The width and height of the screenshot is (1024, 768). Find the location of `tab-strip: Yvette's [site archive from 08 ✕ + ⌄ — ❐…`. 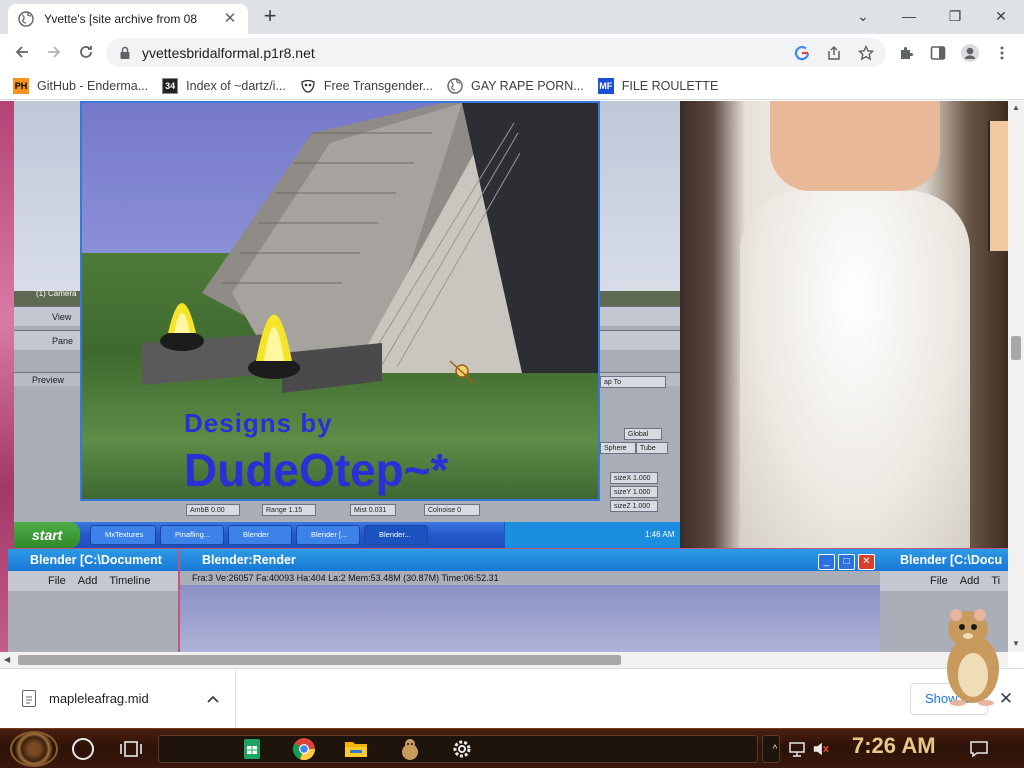

tab-strip: Yvette's [site archive from 08 ✕ + ⌄ — ❐… is located at coordinates (512, 17).